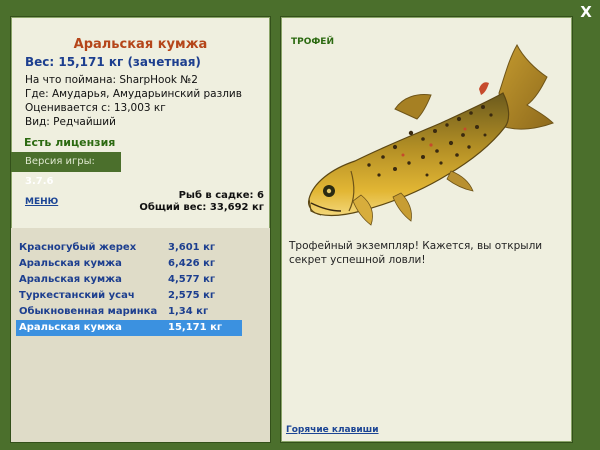 This screenshot has width=600, height=450. I want to click on catch-weight: 15,171 кг, so click(195, 327).